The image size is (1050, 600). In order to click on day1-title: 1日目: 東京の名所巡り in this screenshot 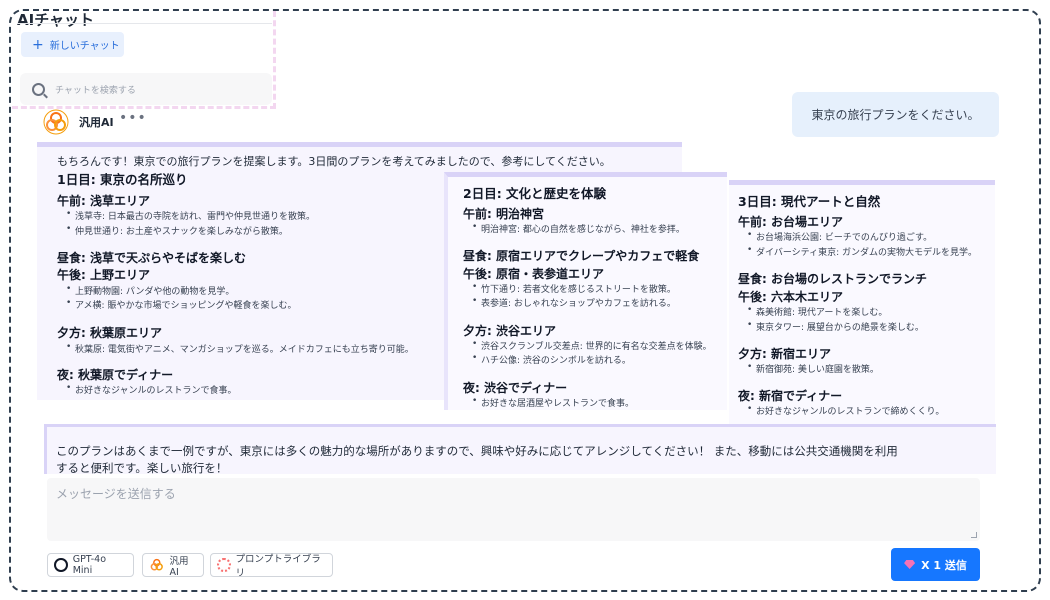, I will do `click(122, 179)`.